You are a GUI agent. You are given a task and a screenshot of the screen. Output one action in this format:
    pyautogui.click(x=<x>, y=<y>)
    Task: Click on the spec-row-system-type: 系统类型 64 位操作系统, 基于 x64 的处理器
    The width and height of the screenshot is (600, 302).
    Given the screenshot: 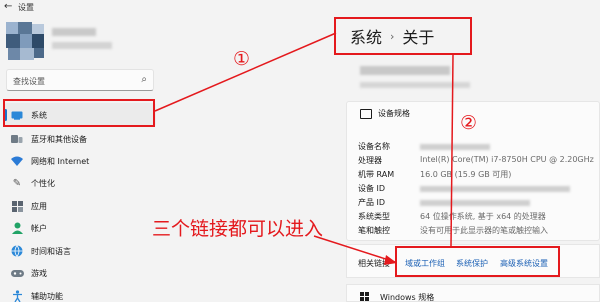 What is the action you would take?
    pyautogui.click(x=479, y=217)
    